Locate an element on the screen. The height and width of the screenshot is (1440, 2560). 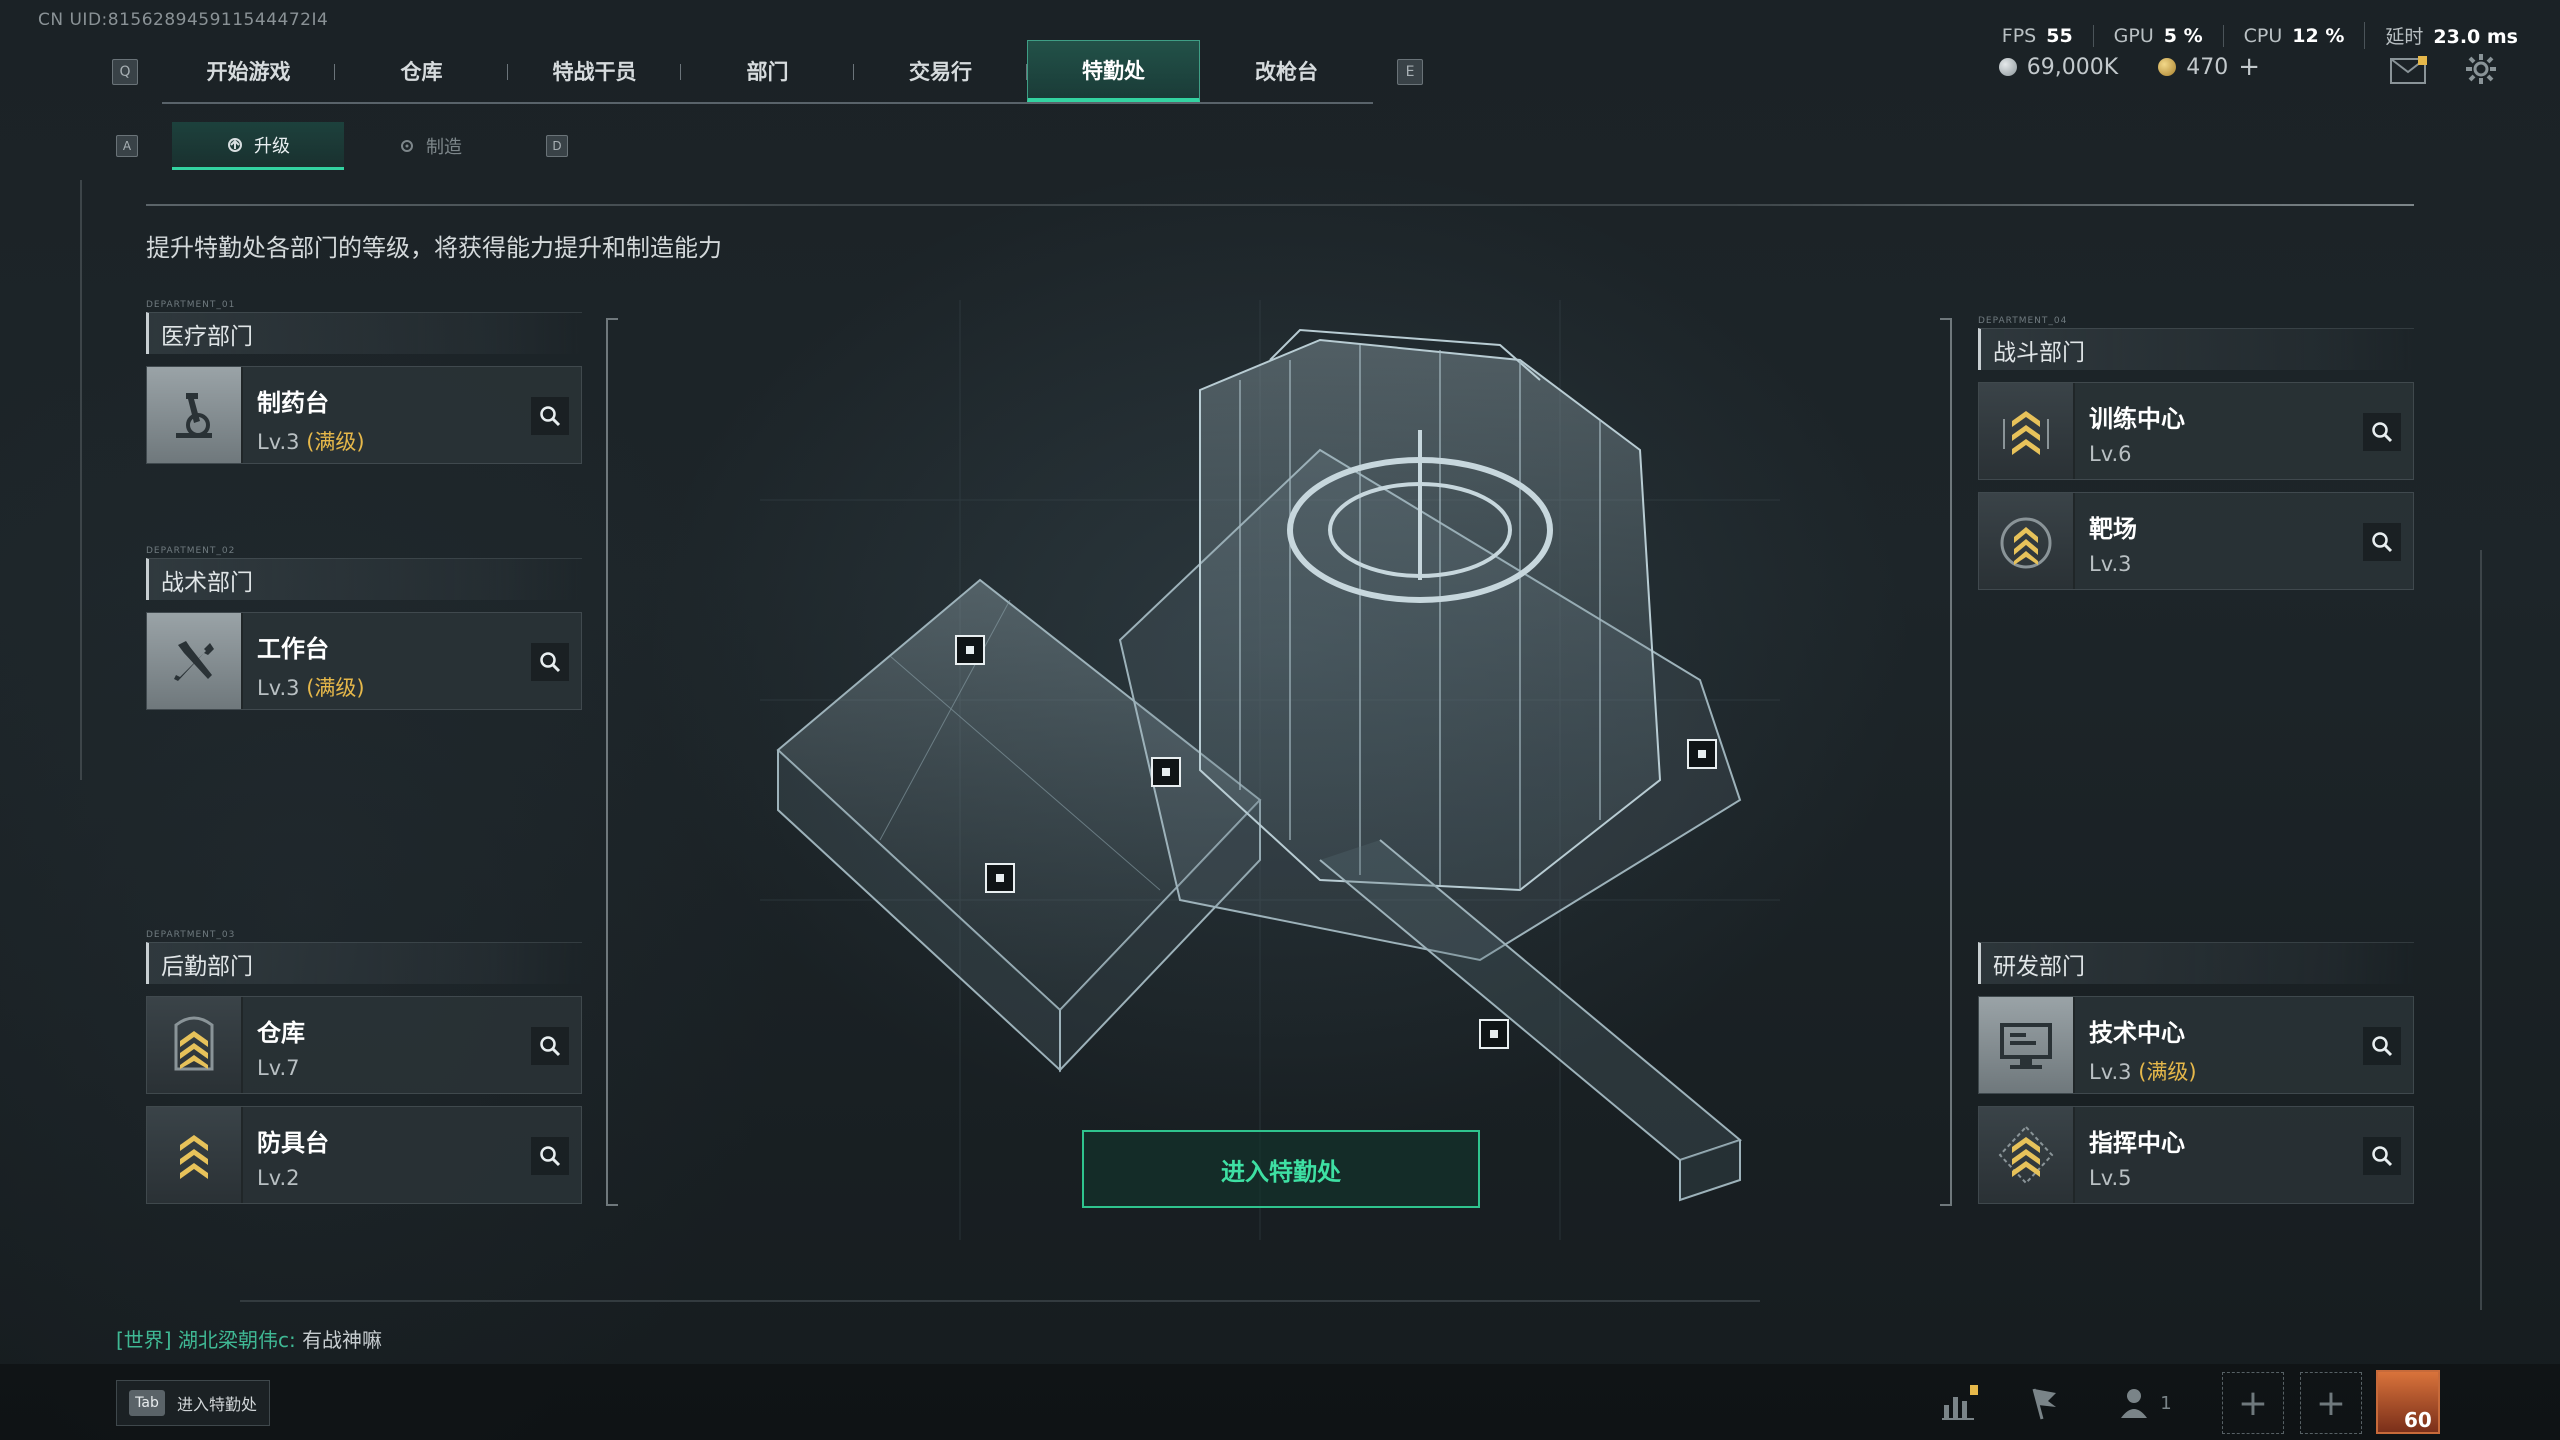
page-subtitle: 提升特勤处各部门的等级，将获得能力提升和制造能力 is located at coordinates (434, 248).